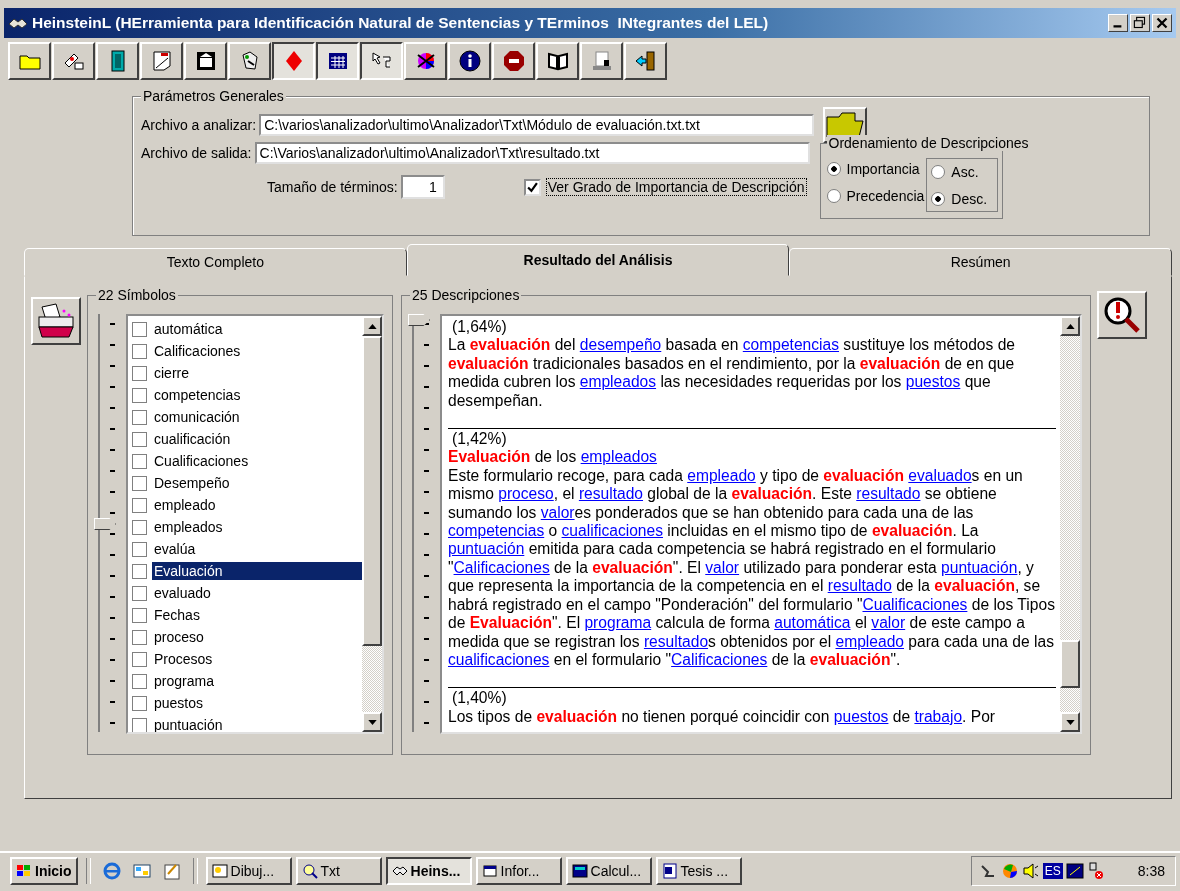 The height and width of the screenshot is (891, 1180). Describe the element at coordinates (56, 321) in the screenshot. I see `print-button` at that location.